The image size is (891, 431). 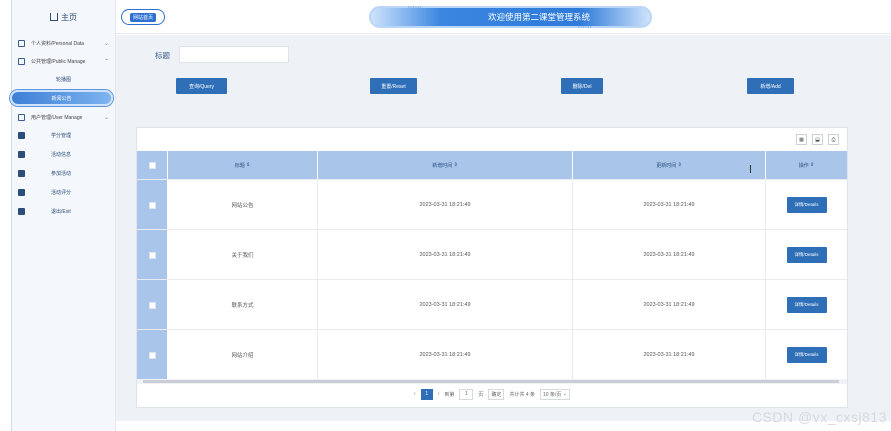 What do you see at coordinates (69, 17) in the screenshot?
I see `sidebar-home-label: 主页` at bounding box center [69, 17].